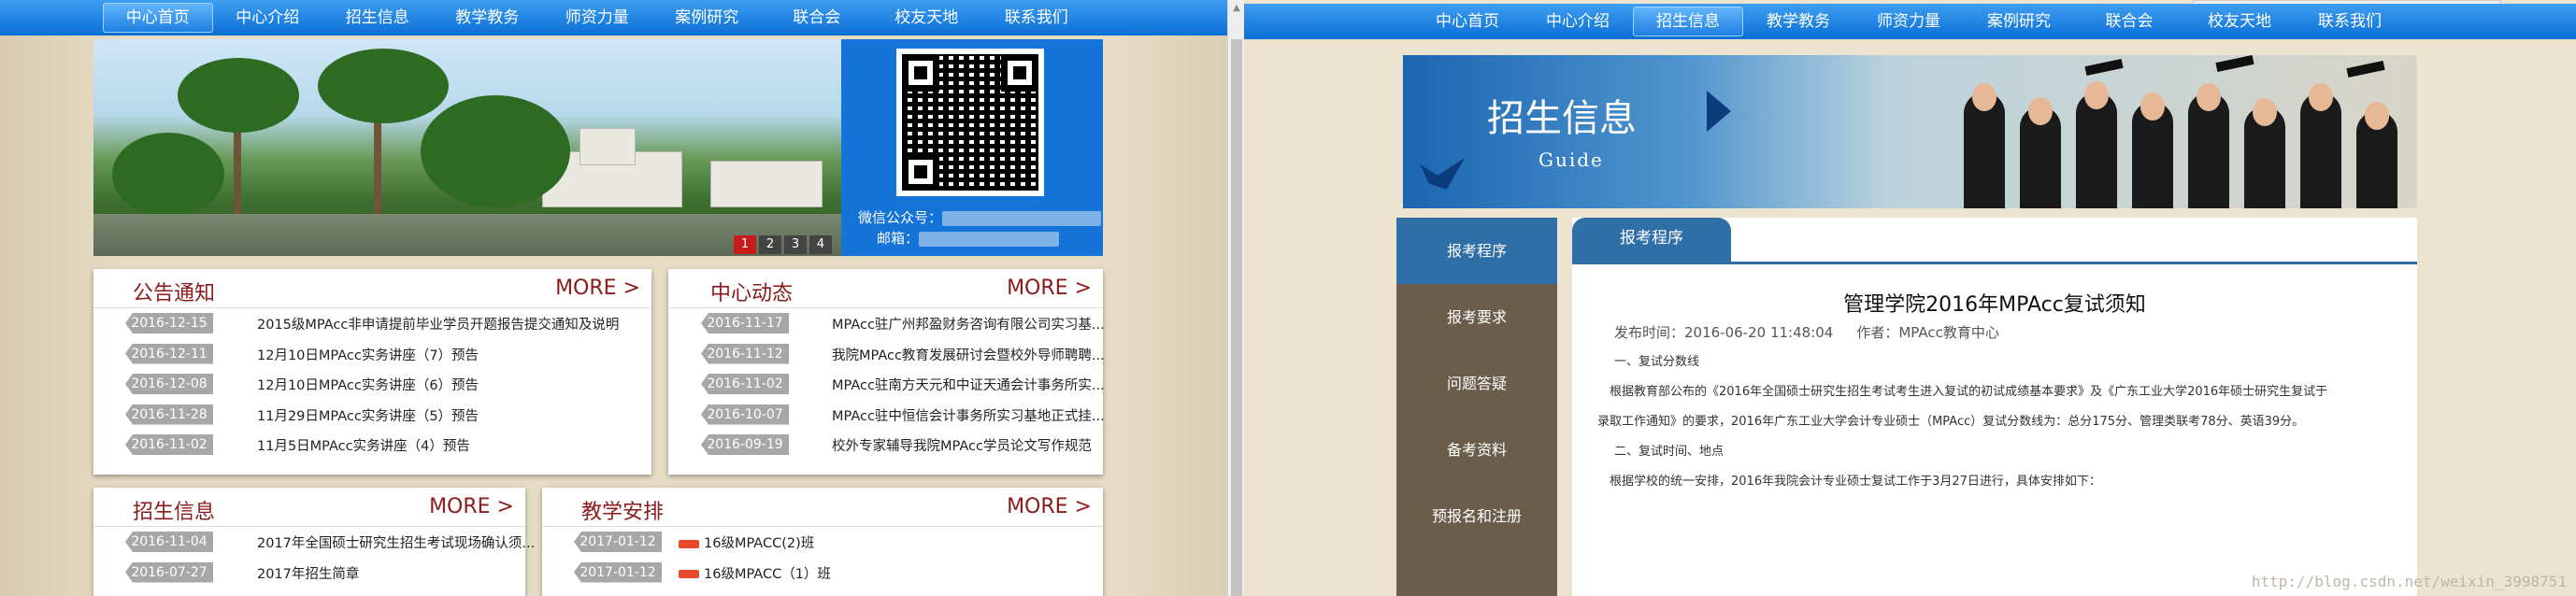 This screenshot has width=2576, height=596. I want to click on side-item-preregister: 预报名和注册, so click(1476, 516).